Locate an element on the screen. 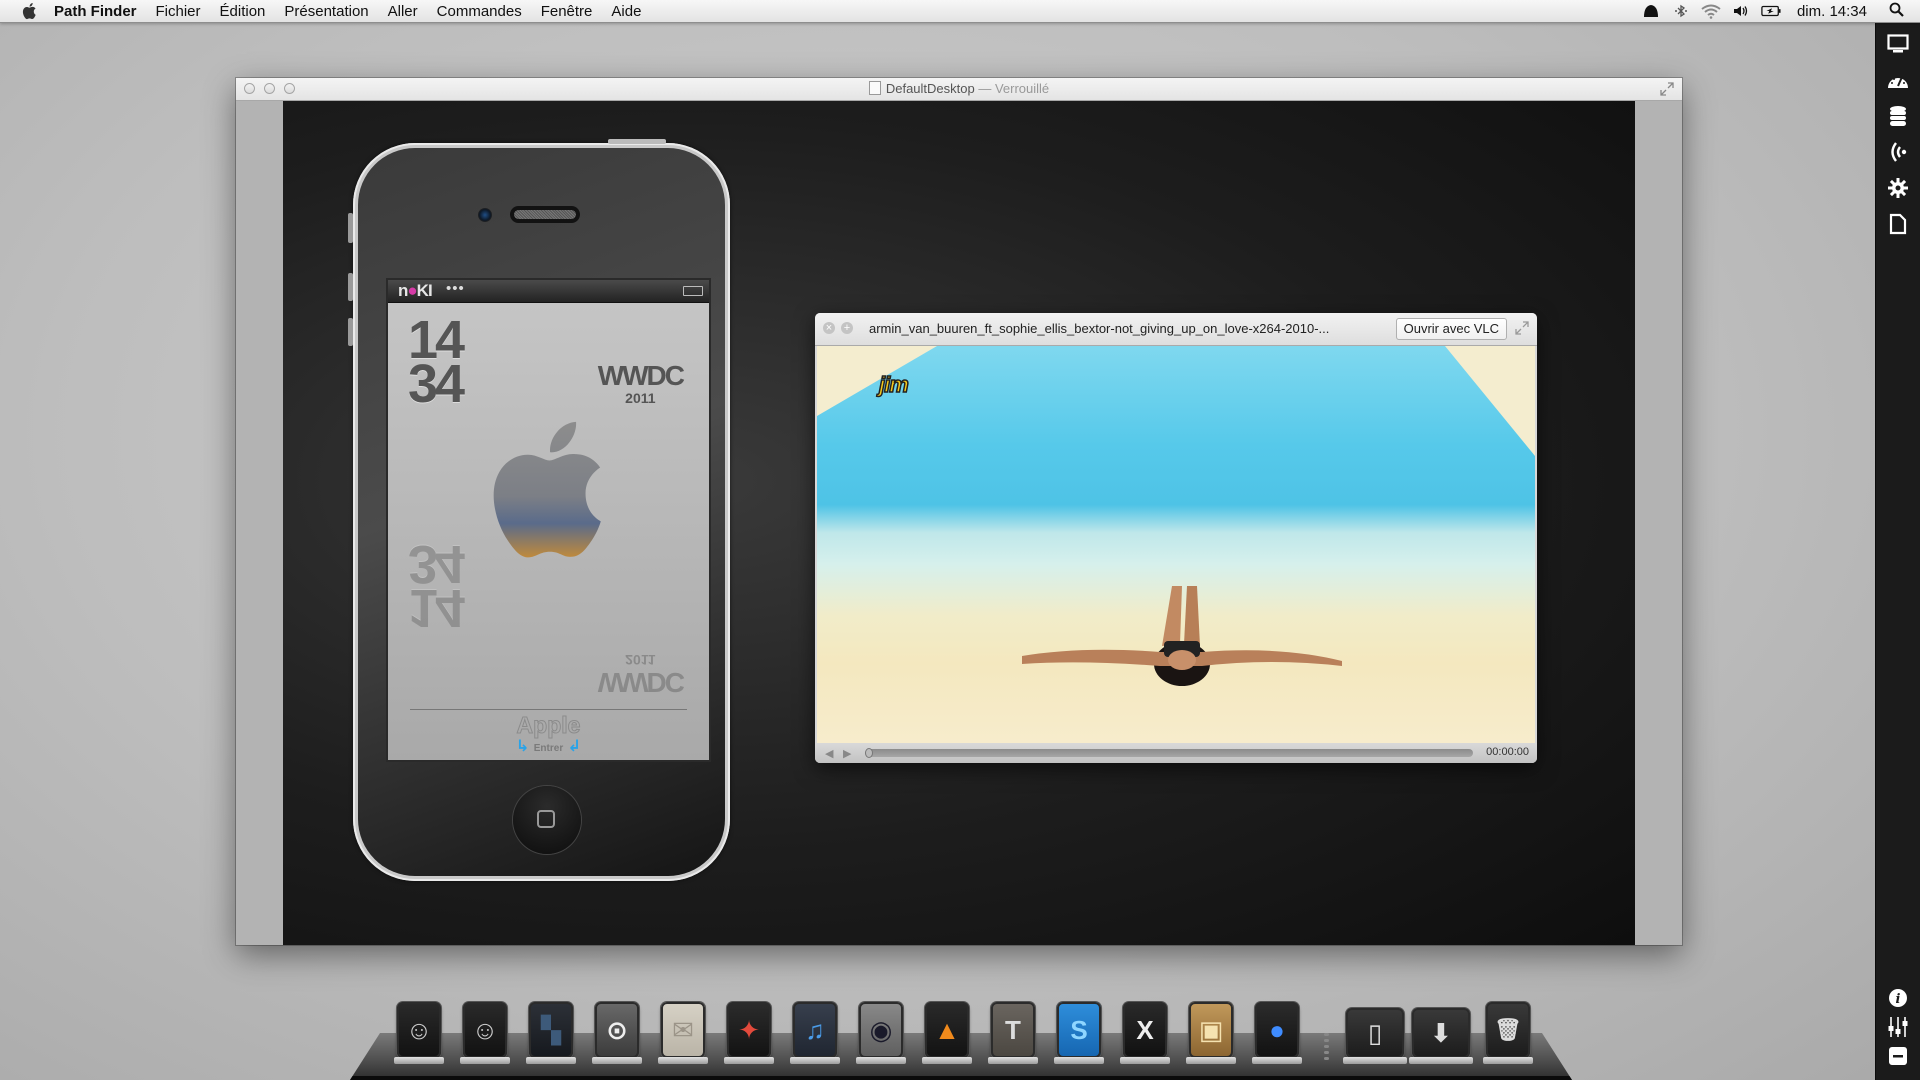 Image resolution: width=1920 pixels, height=1080 pixels. safari-icon: ✦ is located at coordinates (749, 1030).